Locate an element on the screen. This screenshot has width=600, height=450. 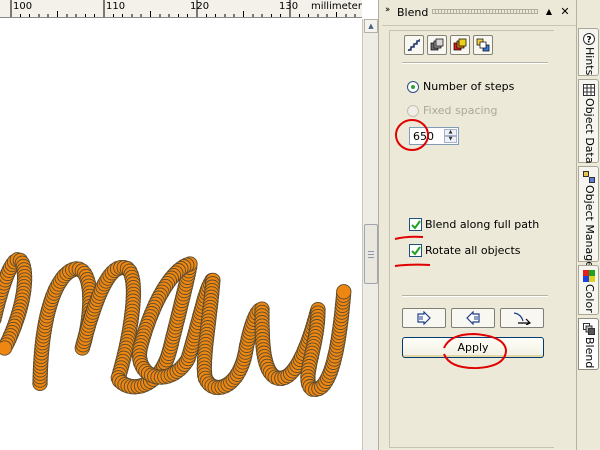
steps-value: 650 is located at coordinates (423, 136).